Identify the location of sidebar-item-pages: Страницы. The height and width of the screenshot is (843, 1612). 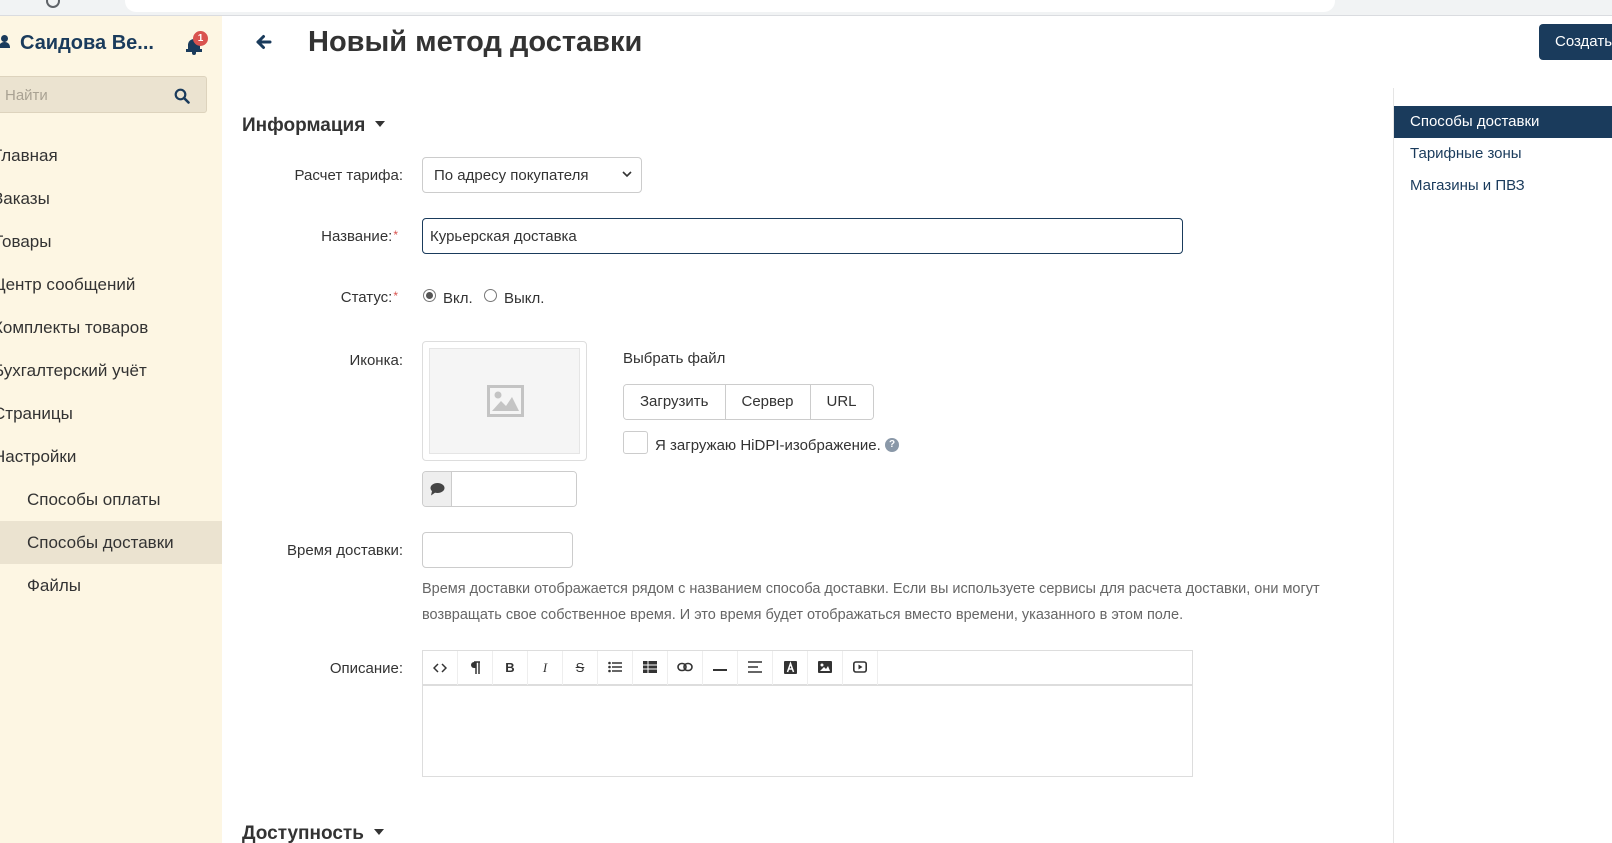
(111, 413).